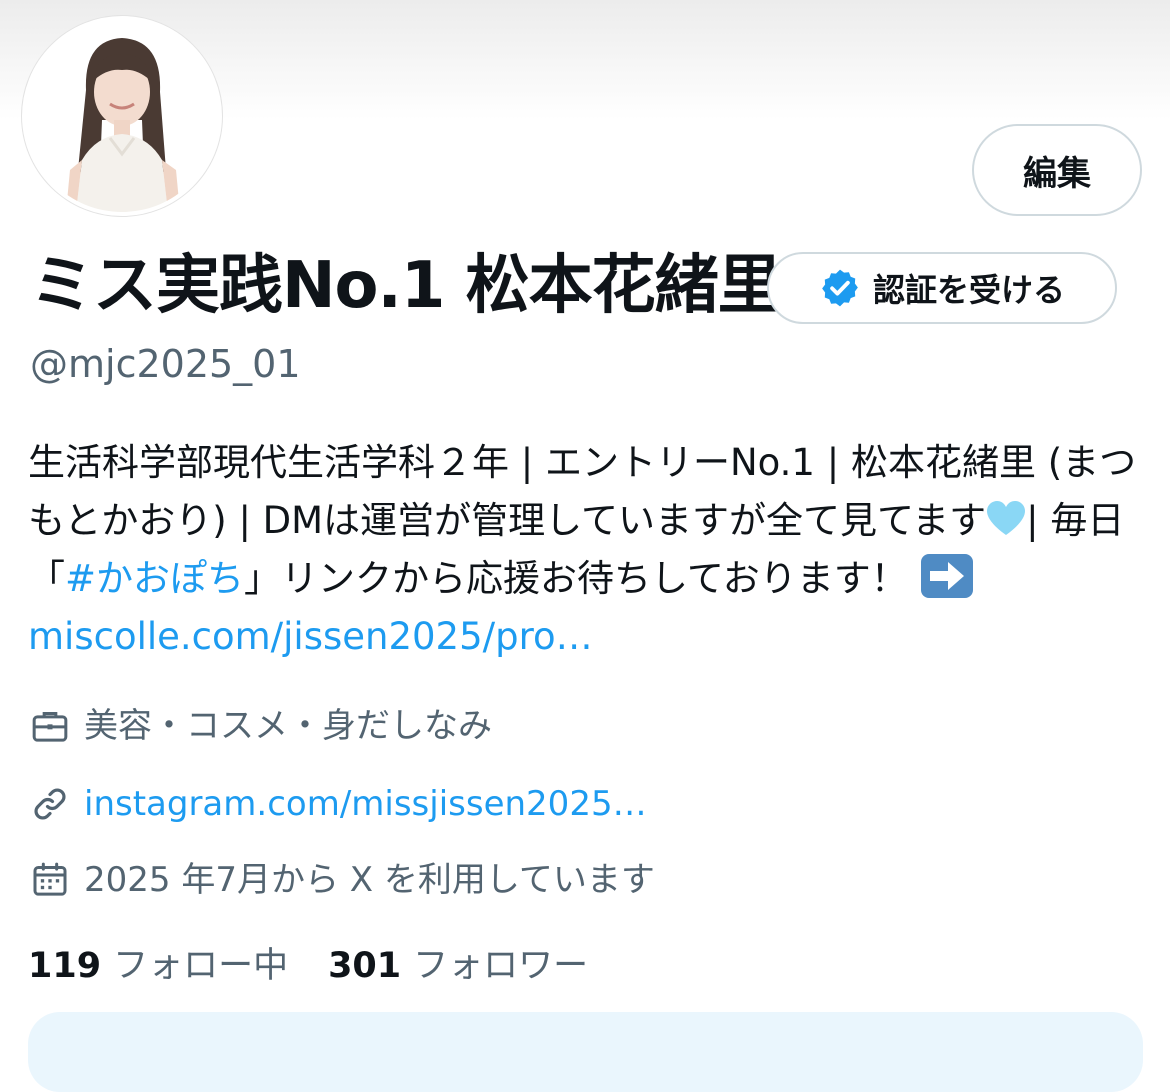  Describe the element at coordinates (165, 364) in the screenshot. I see `handle: @mjc2025_01` at that location.